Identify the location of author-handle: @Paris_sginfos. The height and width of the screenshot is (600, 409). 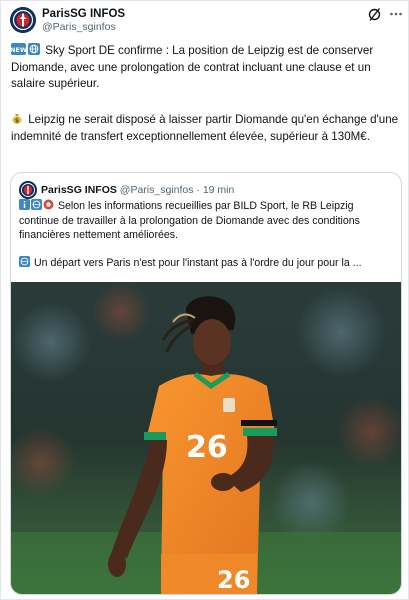
(79, 27).